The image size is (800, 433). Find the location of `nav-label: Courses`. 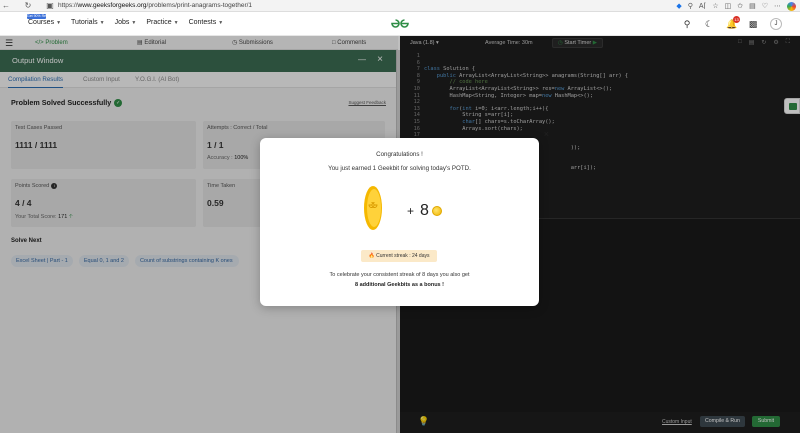

nav-label: Courses is located at coordinates (41, 22).